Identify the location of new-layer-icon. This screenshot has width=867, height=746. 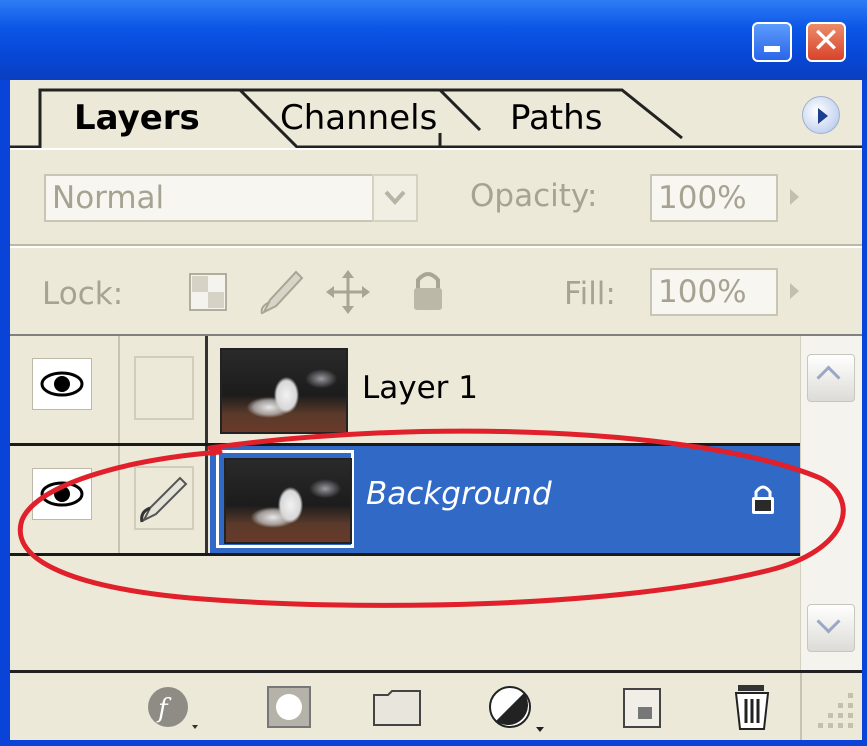
(642, 707).